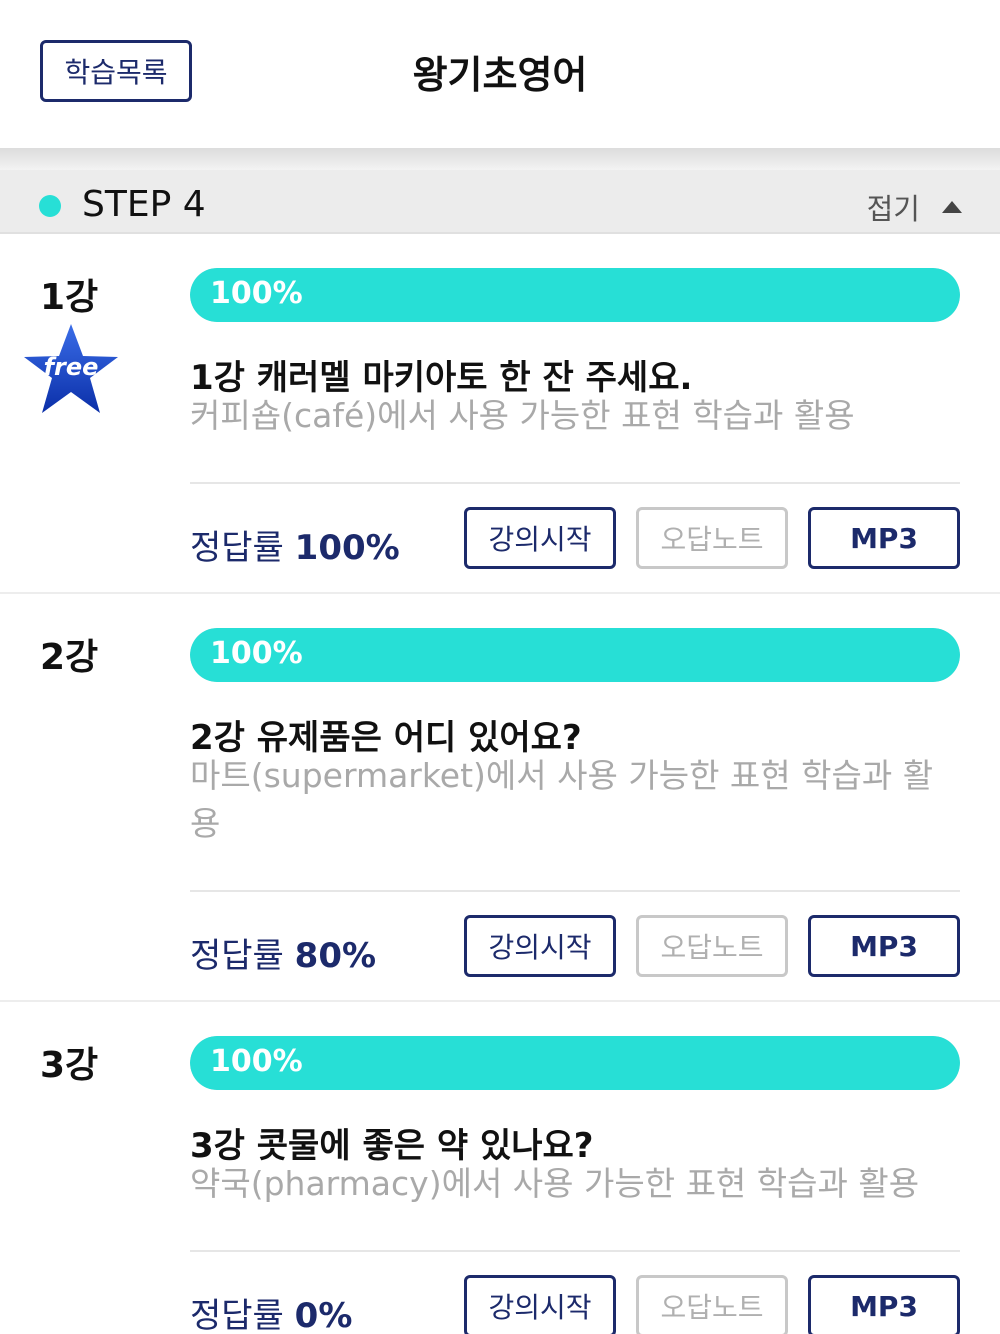  Describe the element at coordinates (562, 799) in the screenshot. I see `lecture-description: 마트(supermarket)에서 사용 가능한 표현 학습과 활용` at that location.